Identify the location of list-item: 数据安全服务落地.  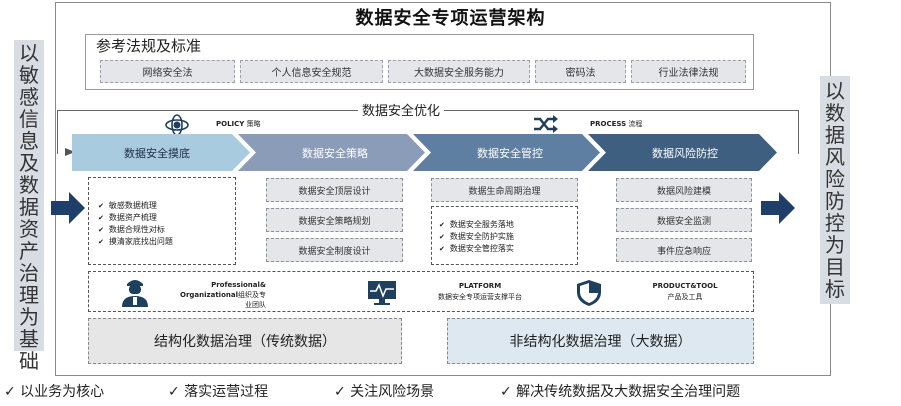
(476, 225).